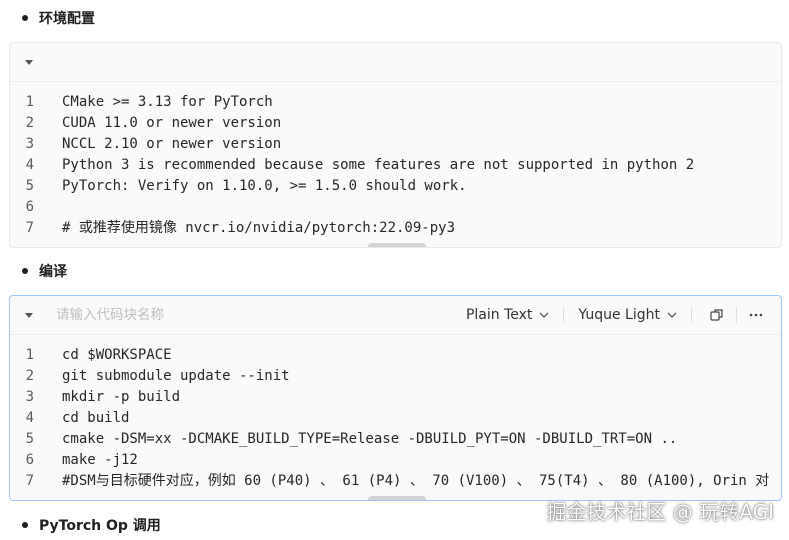  I want to click on code-text: cd build, so click(96, 418).